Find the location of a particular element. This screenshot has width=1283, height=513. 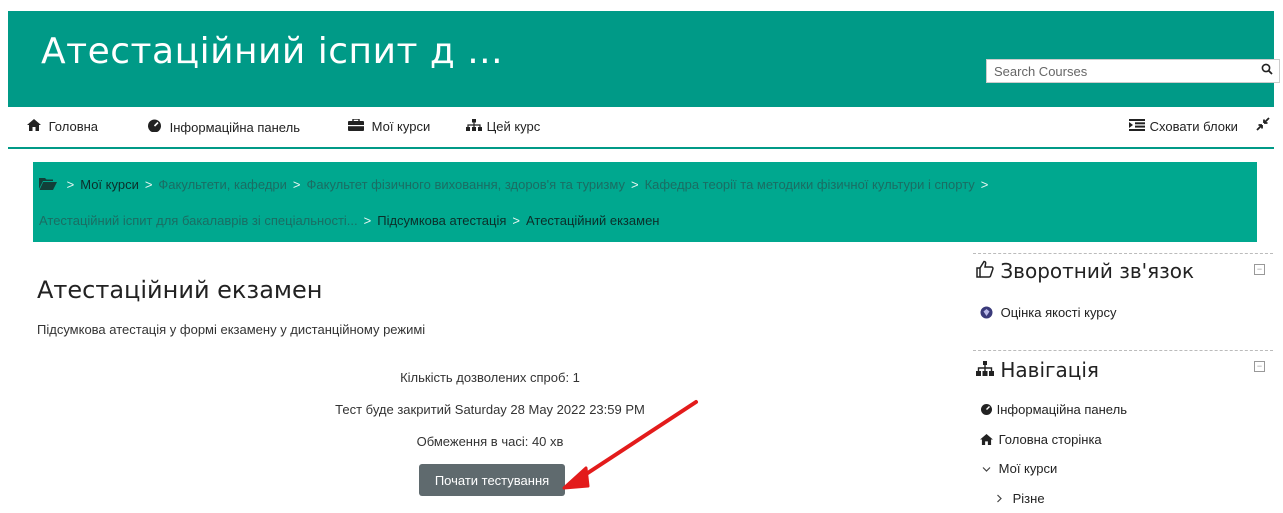

breadcrumb-item-faculties: Факультети, кафедри is located at coordinates (222, 184).